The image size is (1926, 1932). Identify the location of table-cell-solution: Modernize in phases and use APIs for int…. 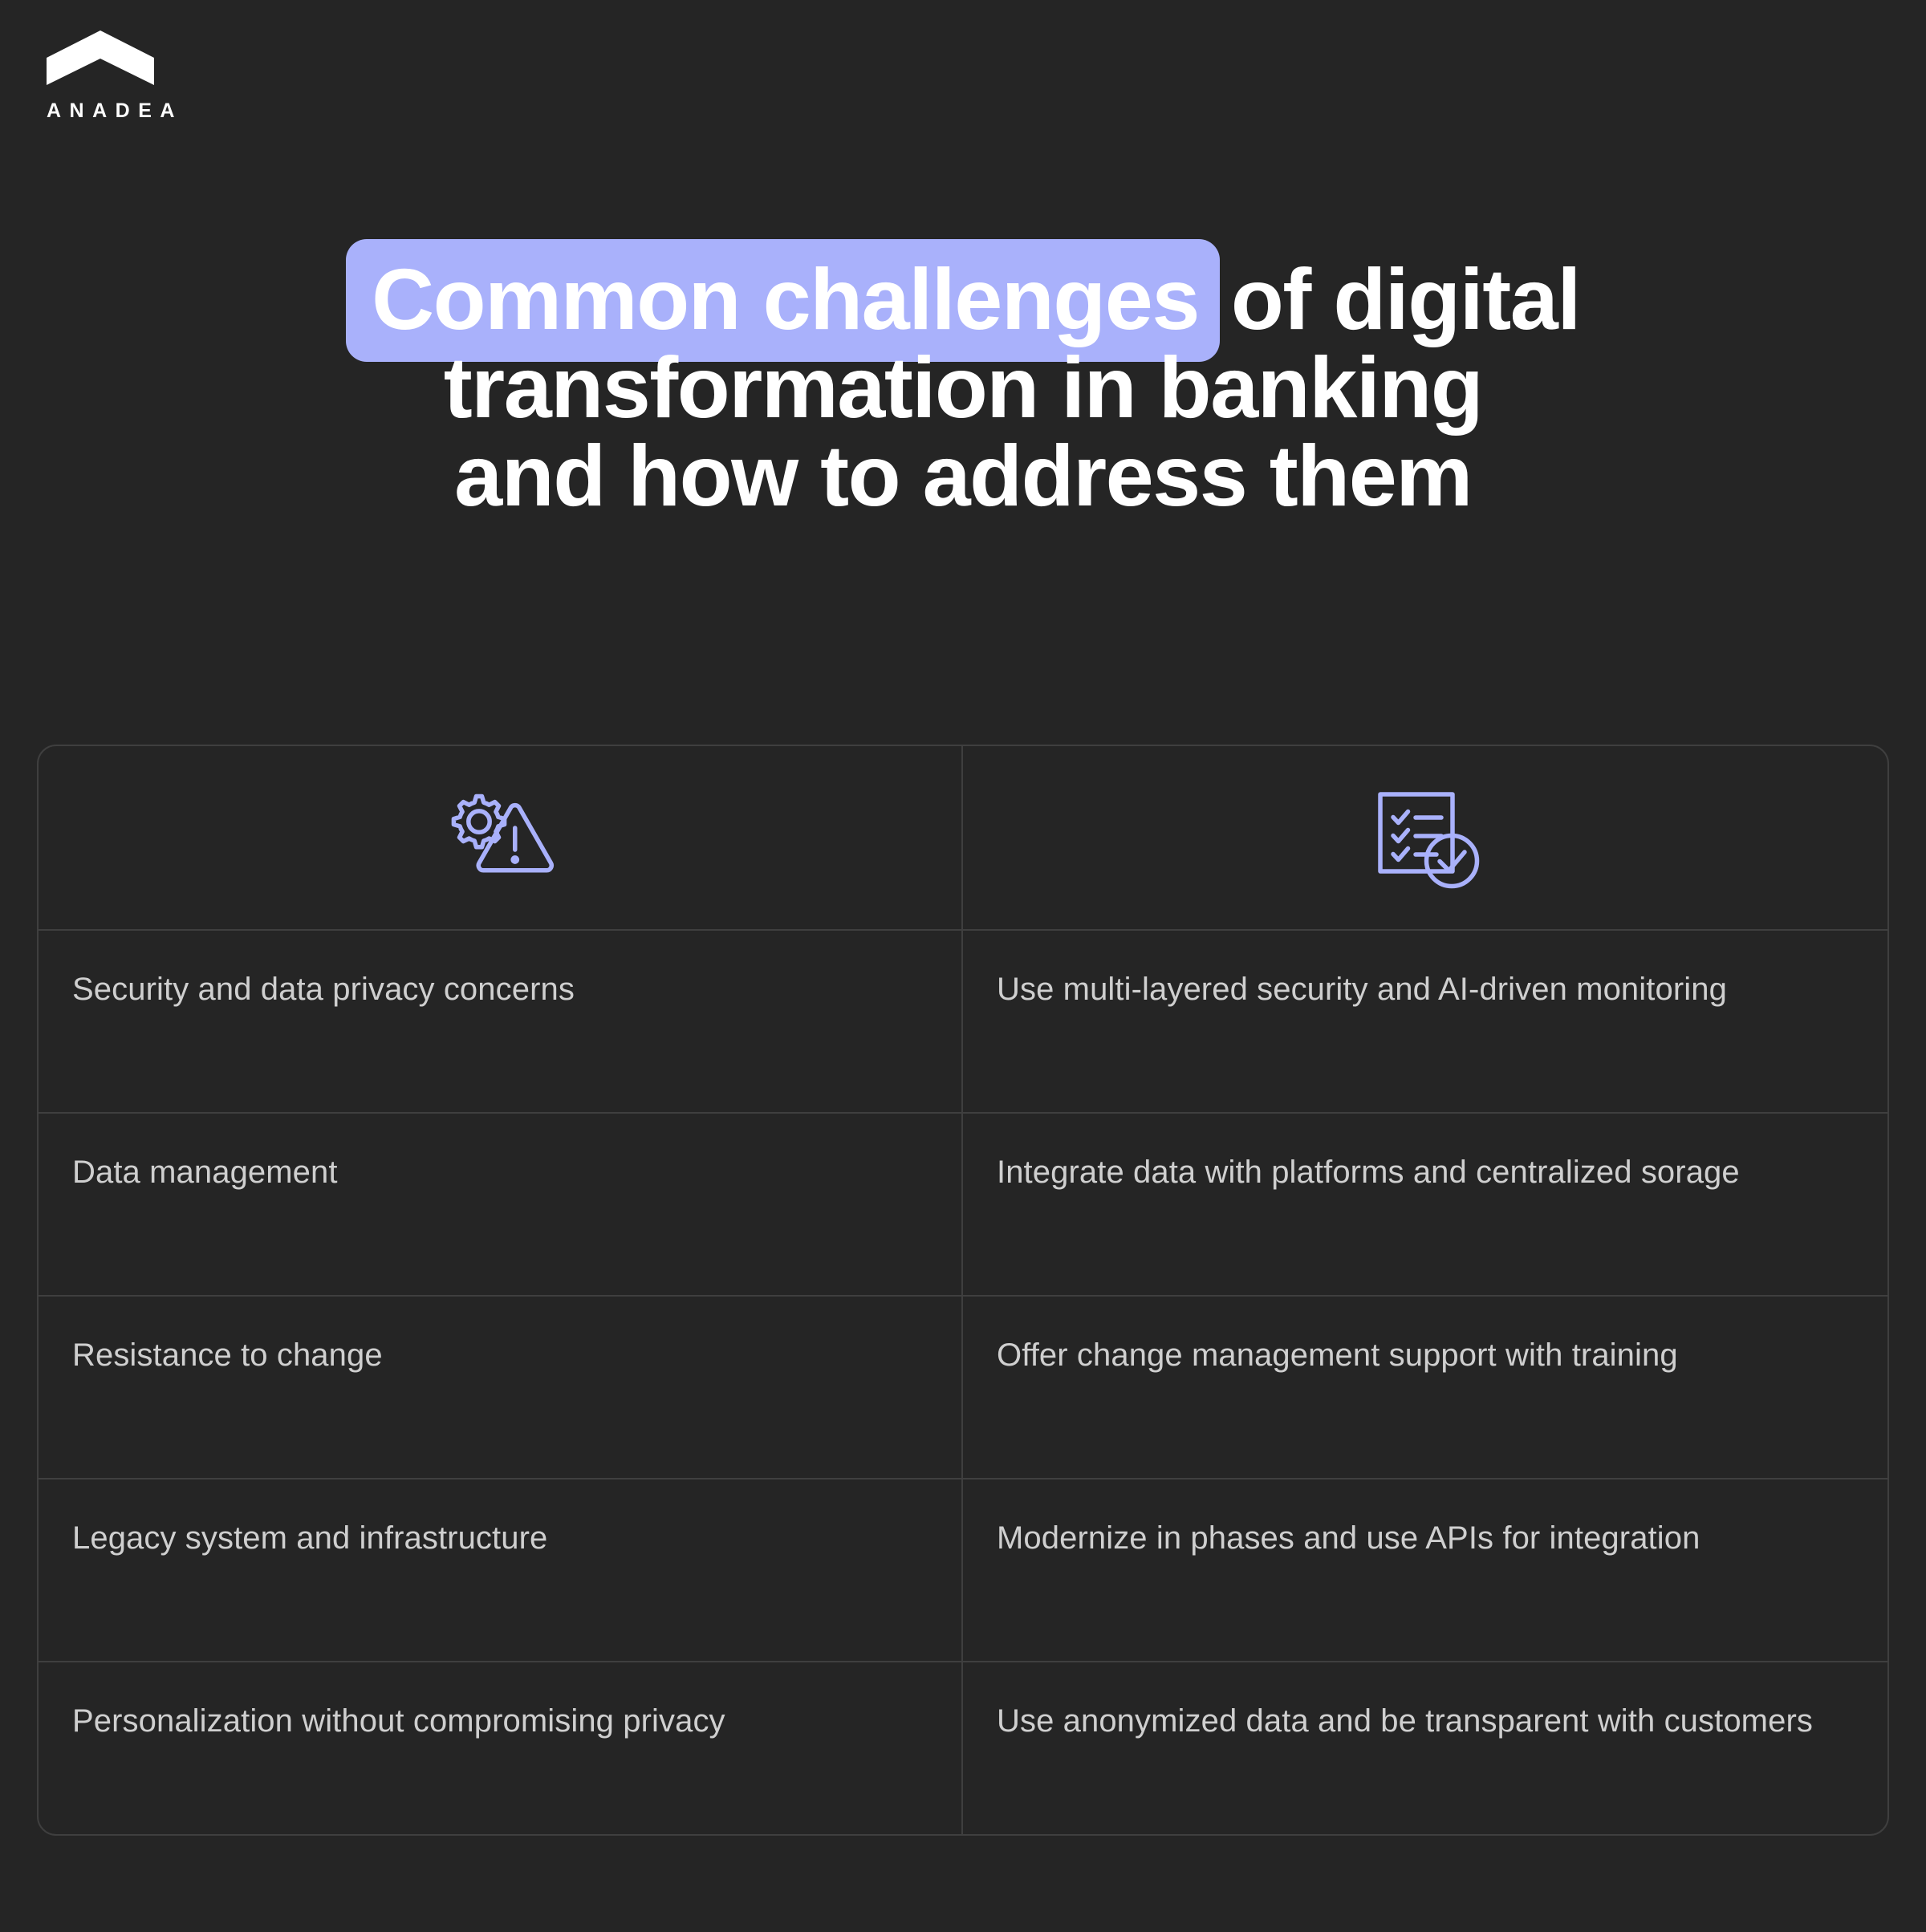
(1425, 1570).